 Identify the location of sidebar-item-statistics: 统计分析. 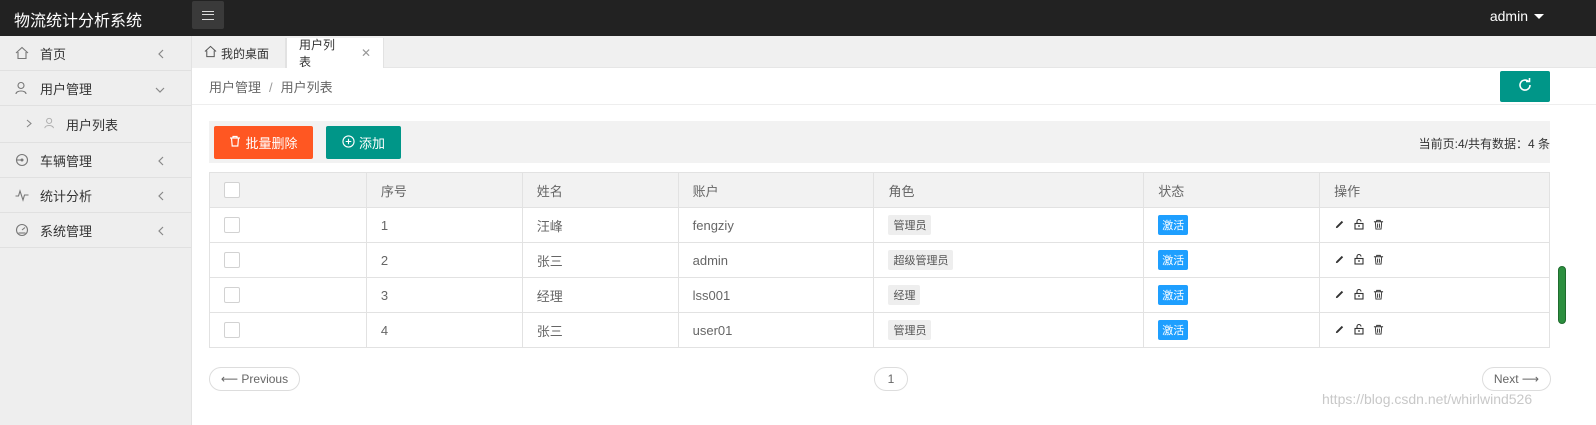
(95, 195).